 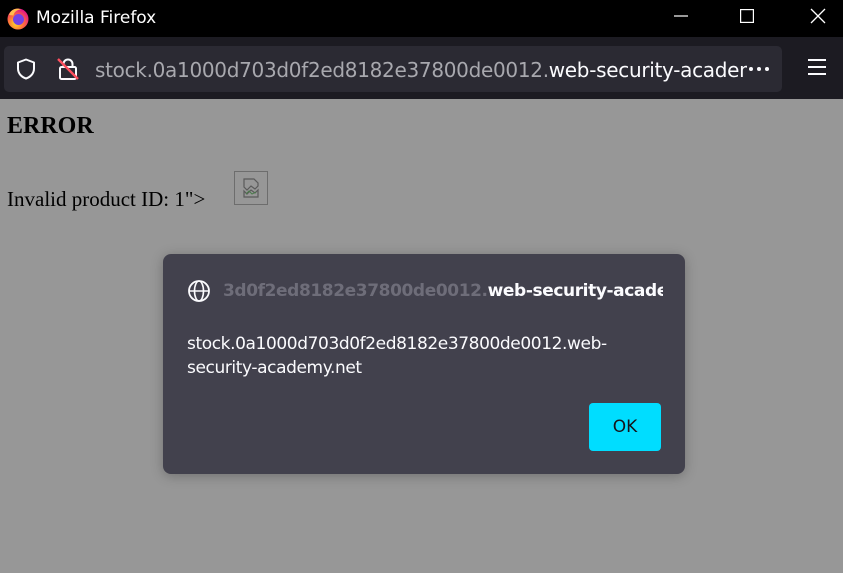 I want to click on window-titlebar: Mozilla Firefox, so click(x=421, y=18).